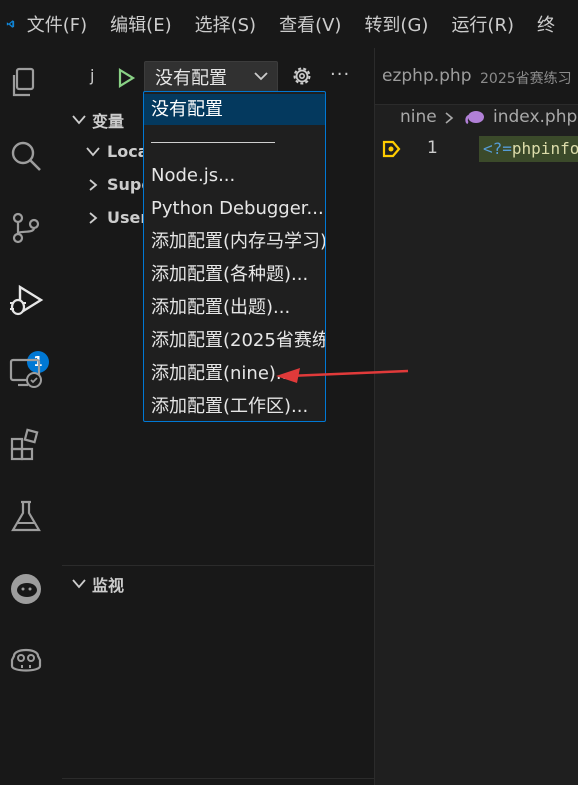  Describe the element at coordinates (108, 121) in the screenshot. I see `variables-title: 变量` at that location.